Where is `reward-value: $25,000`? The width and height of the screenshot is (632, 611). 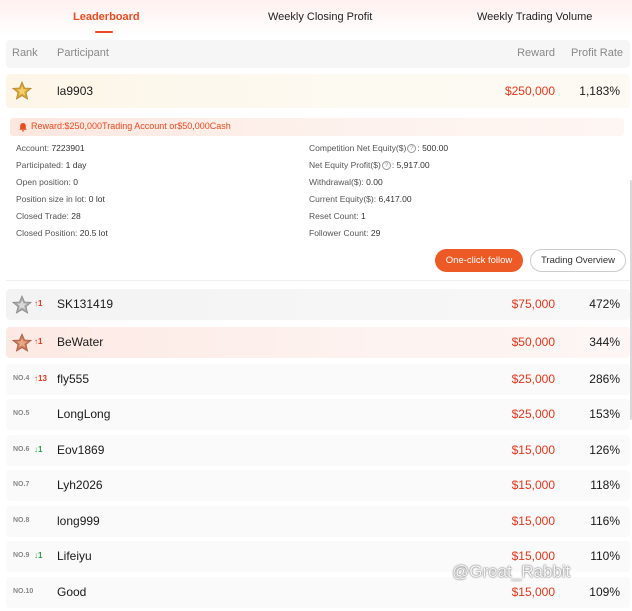
reward-value: $25,000 is located at coordinates (533, 379).